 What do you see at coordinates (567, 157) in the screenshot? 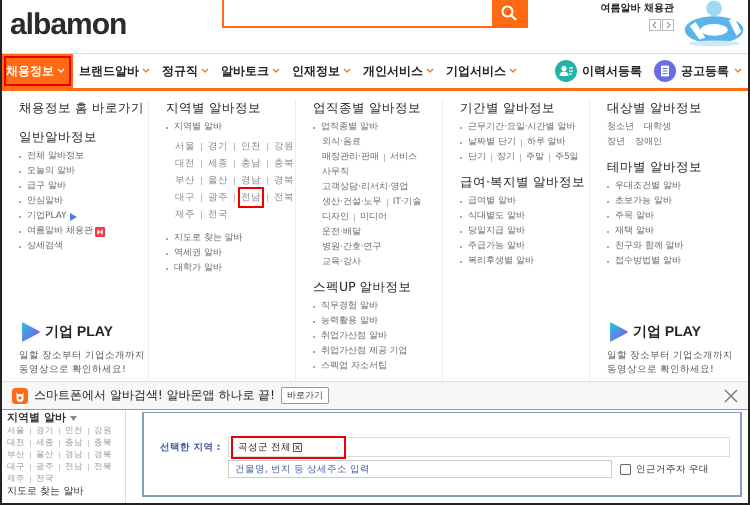
I see `menu-link: 주5일` at bounding box center [567, 157].